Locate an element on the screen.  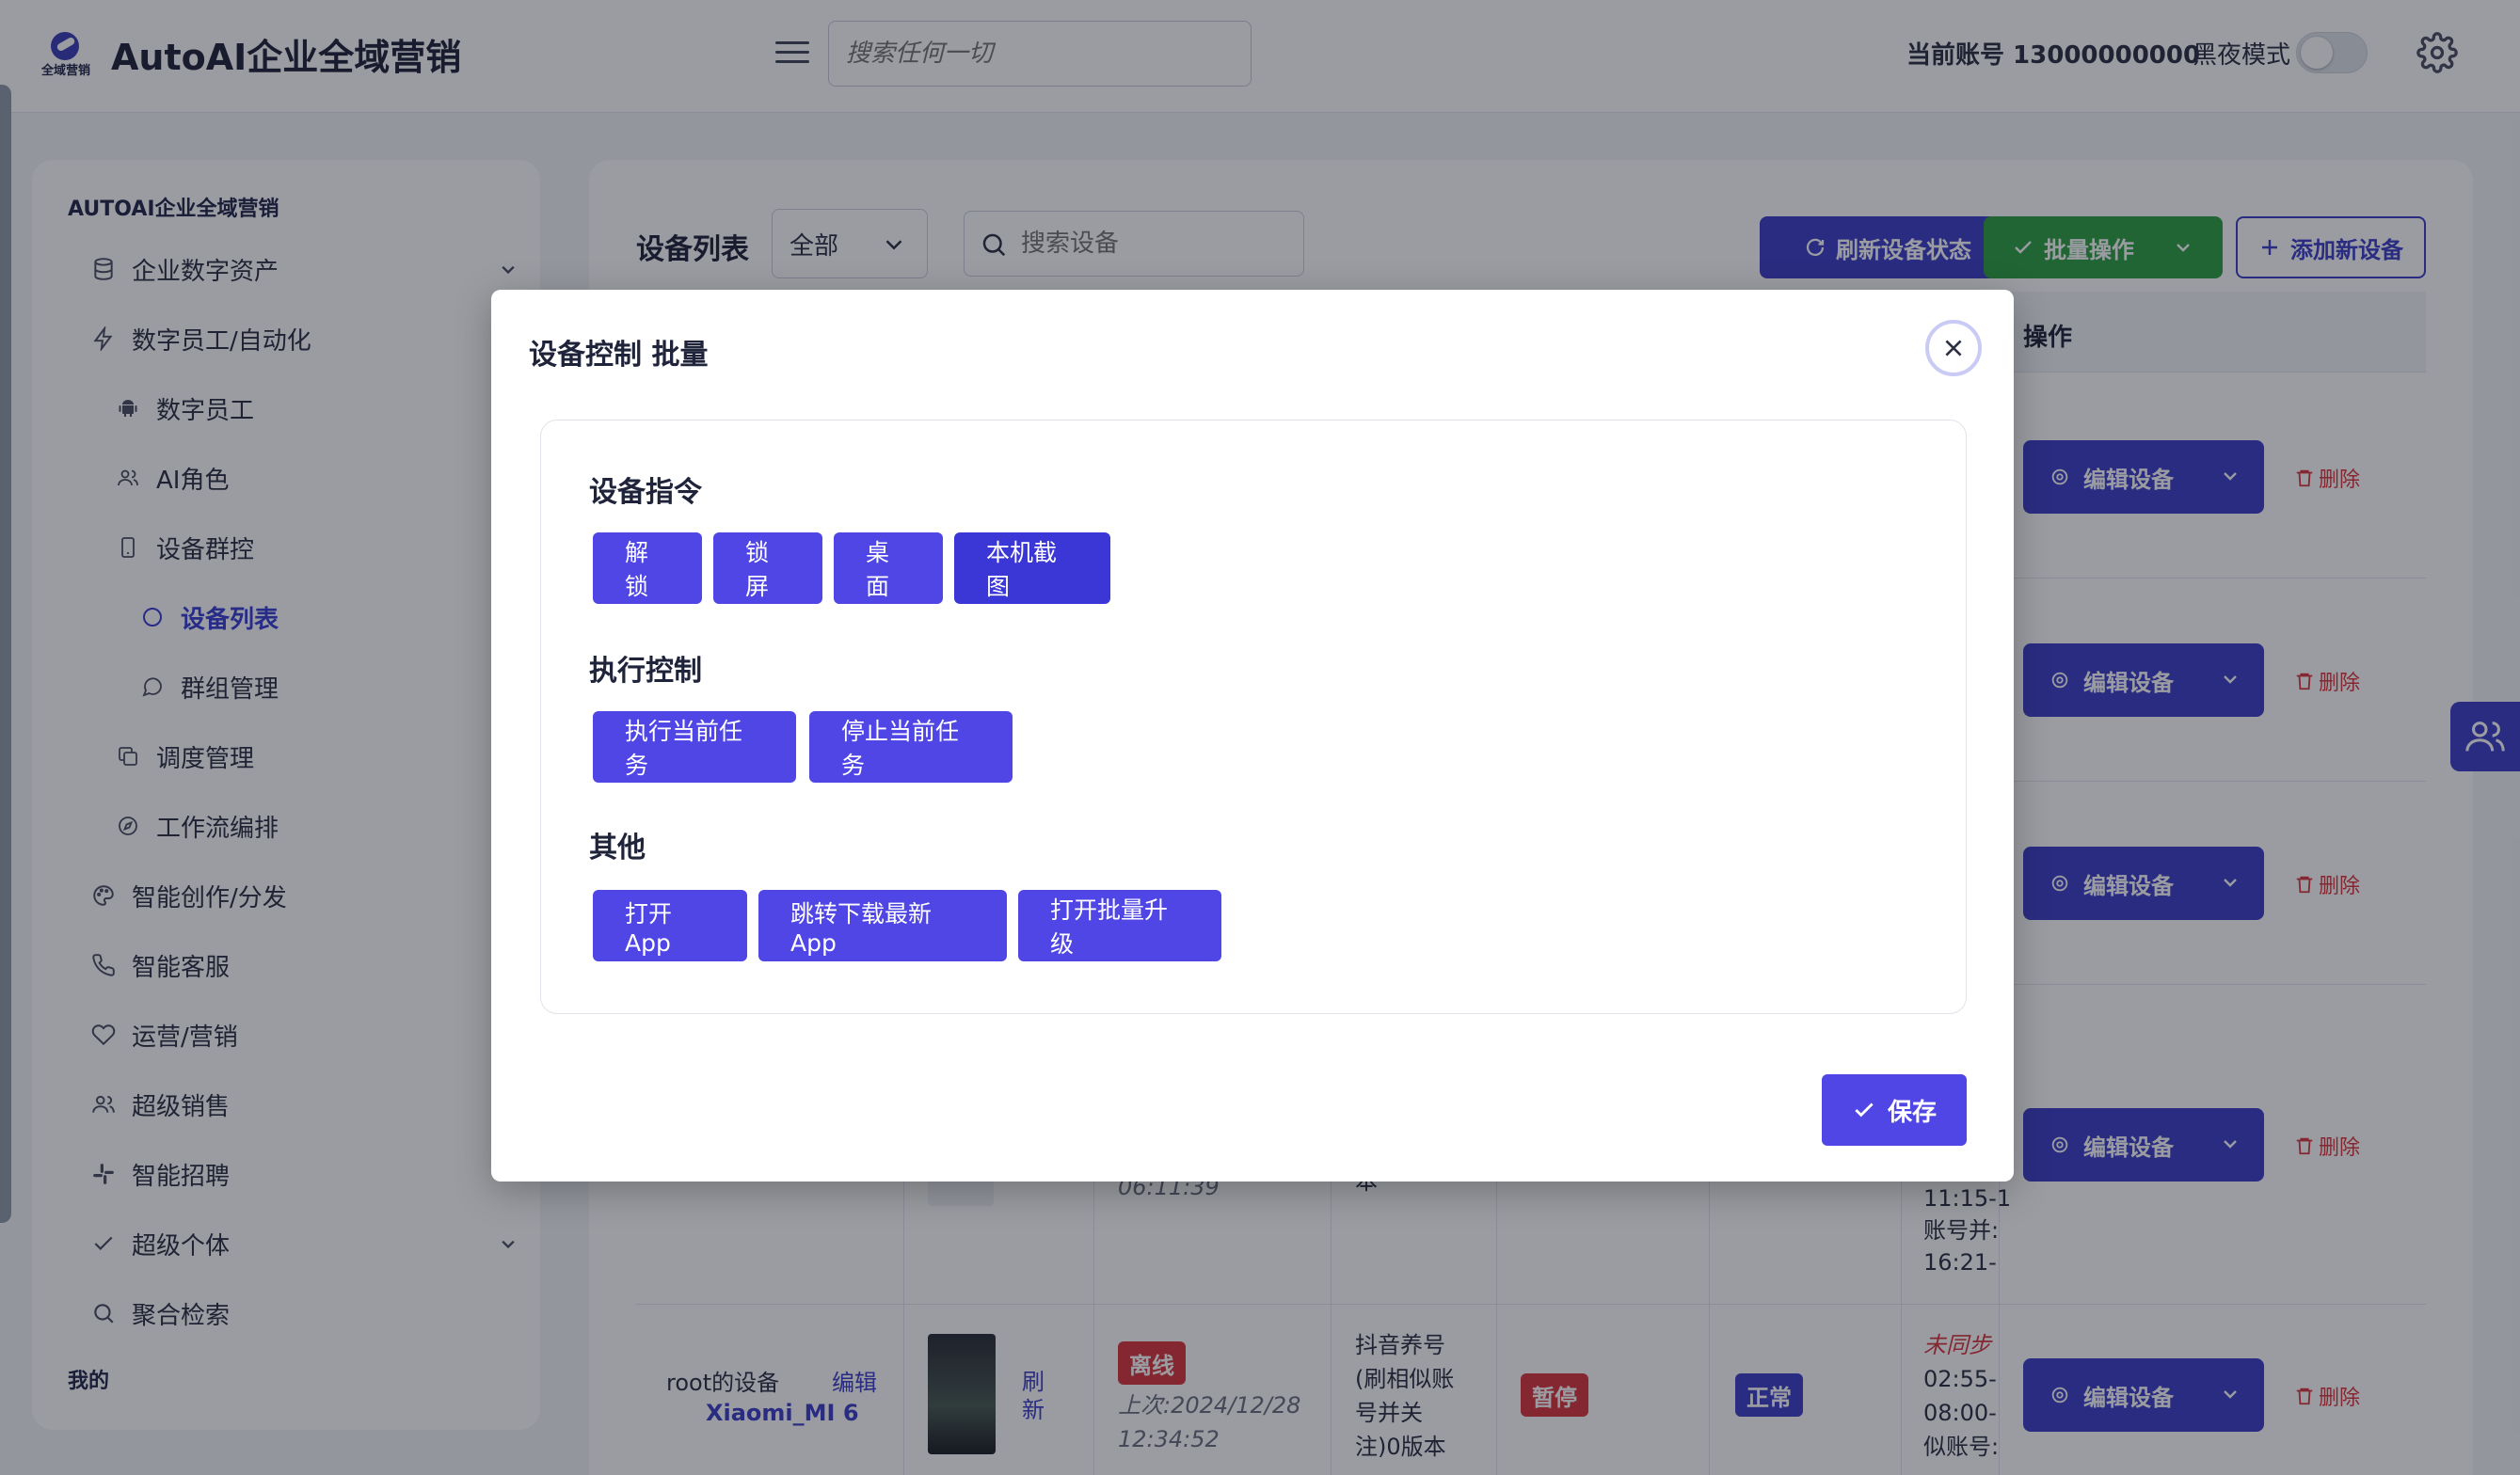
run-current-task-button: 执行当前任务 is located at coordinates (694, 747).